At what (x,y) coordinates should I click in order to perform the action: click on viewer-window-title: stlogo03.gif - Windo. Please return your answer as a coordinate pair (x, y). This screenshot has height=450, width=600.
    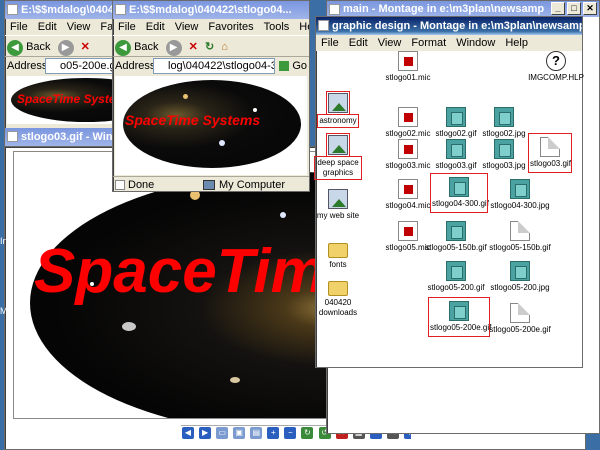
    Looking at the image, I should click on (72, 137).